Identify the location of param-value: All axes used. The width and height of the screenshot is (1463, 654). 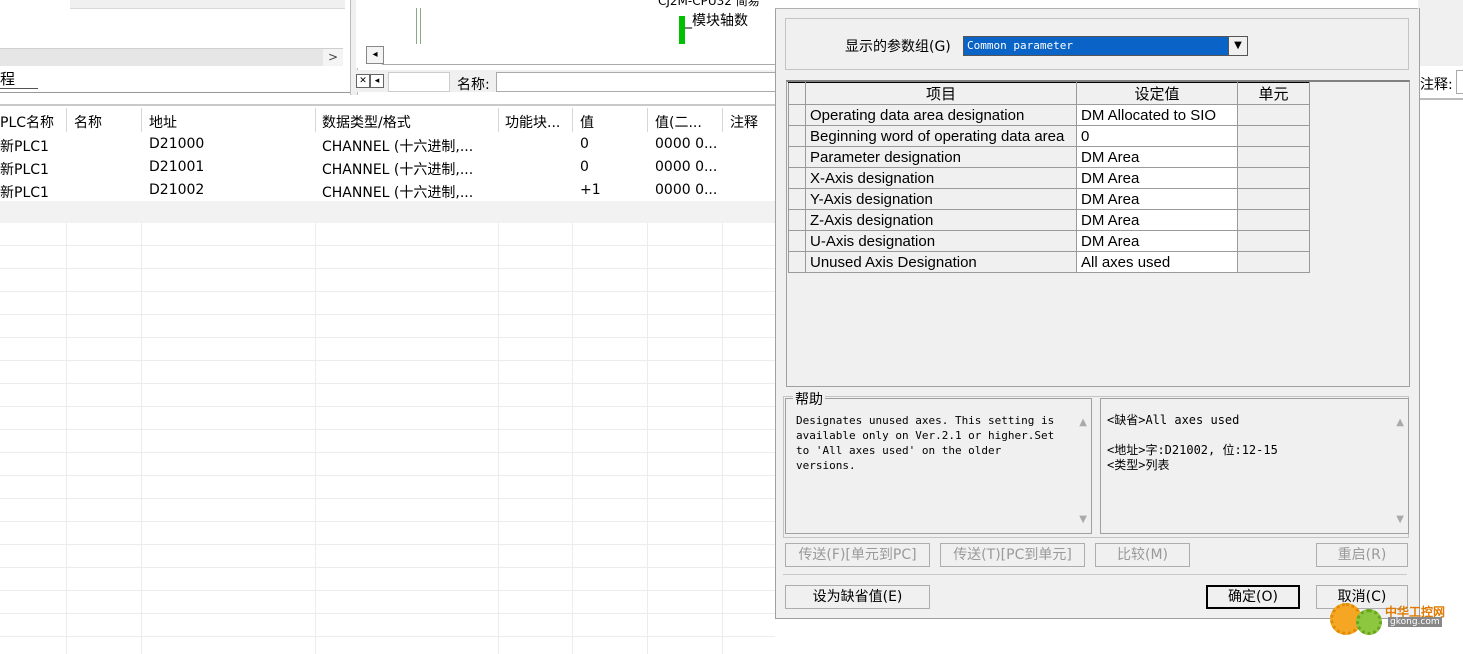
(1157, 262).